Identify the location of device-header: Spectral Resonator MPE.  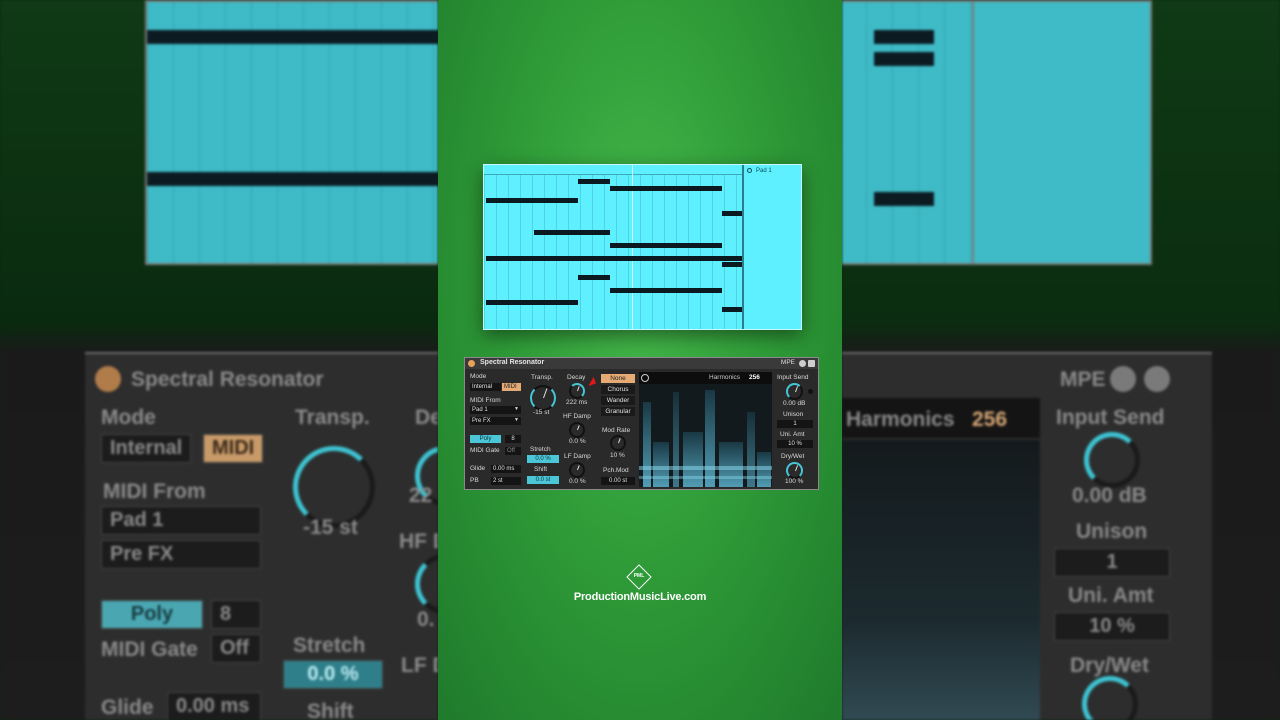
(641, 363).